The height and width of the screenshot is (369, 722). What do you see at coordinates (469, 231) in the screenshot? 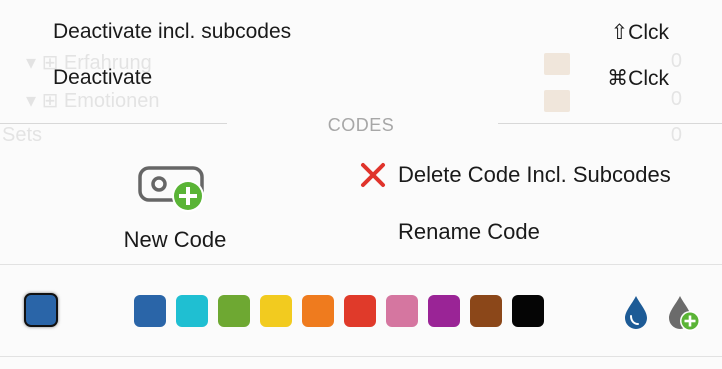
I see `rename-code-label: Rename Code` at bounding box center [469, 231].